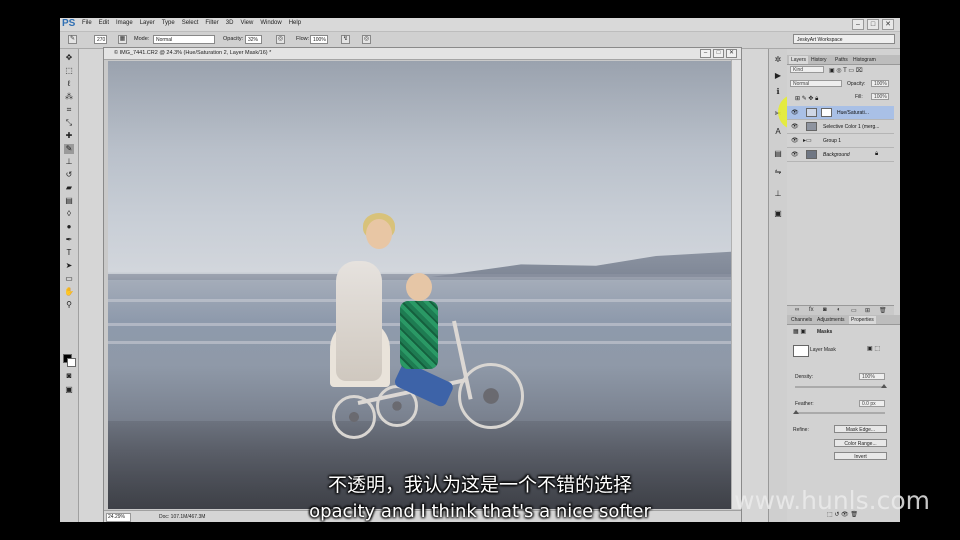  I want to click on tab-channels: Channels, so click(801, 320).